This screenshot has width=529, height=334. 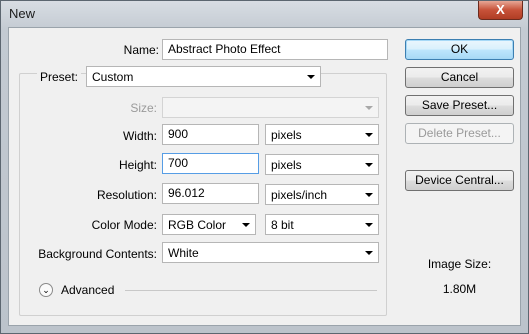 What do you see at coordinates (459, 77) in the screenshot?
I see `cancel-button: Cancel` at bounding box center [459, 77].